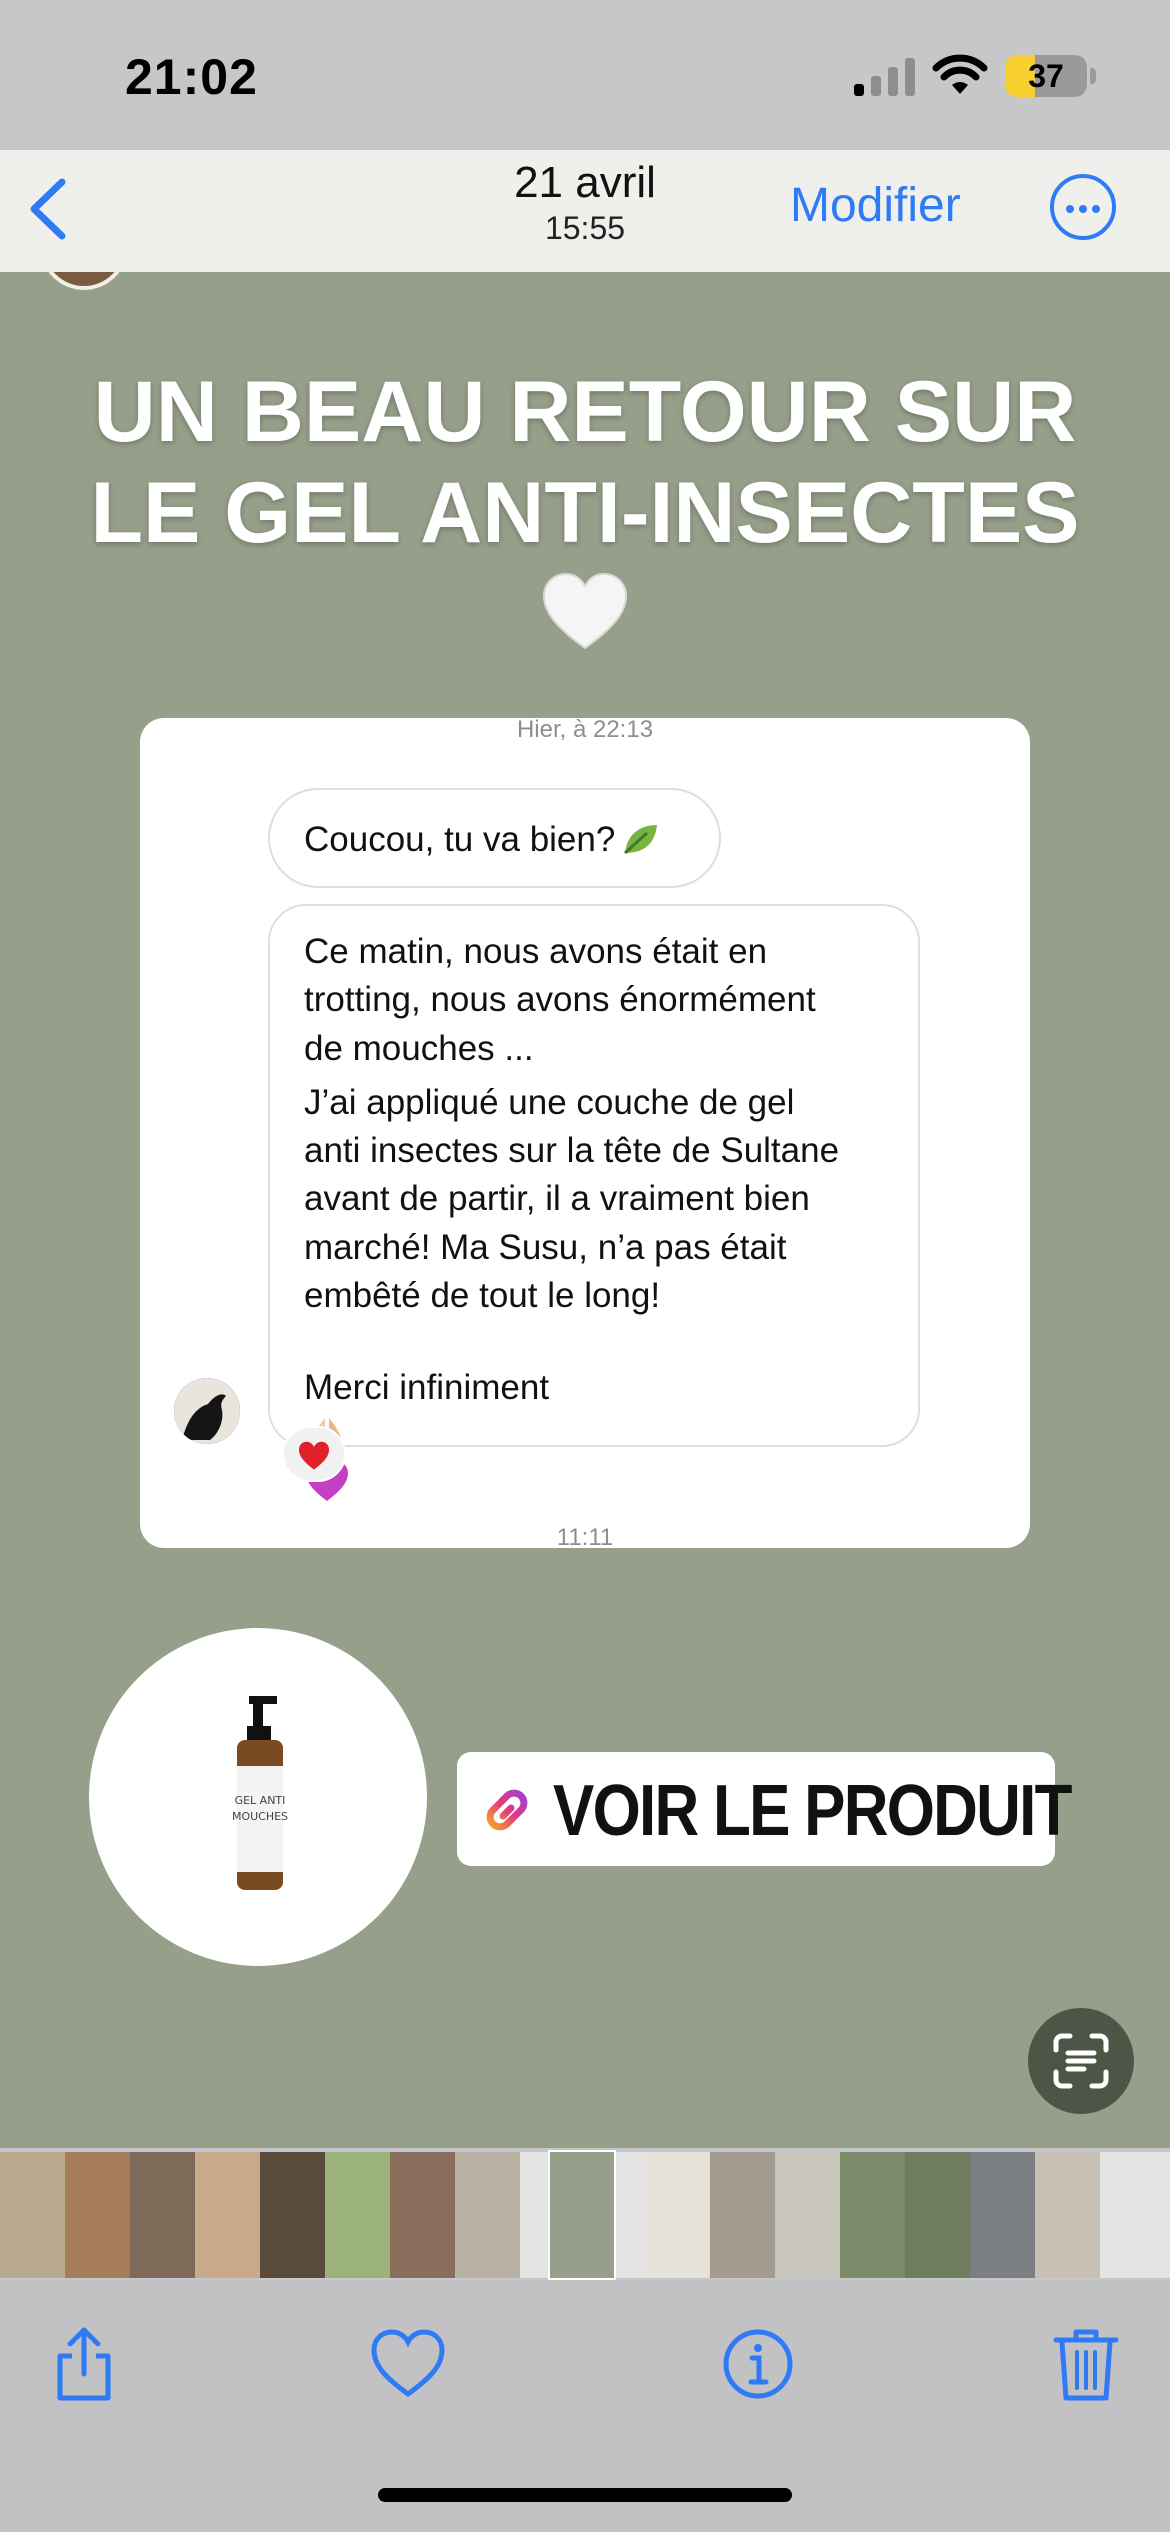 This screenshot has width=1170, height=2532. Describe the element at coordinates (585, 1537) in the screenshot. I see `chat-timestamp: 11:11` at that location.